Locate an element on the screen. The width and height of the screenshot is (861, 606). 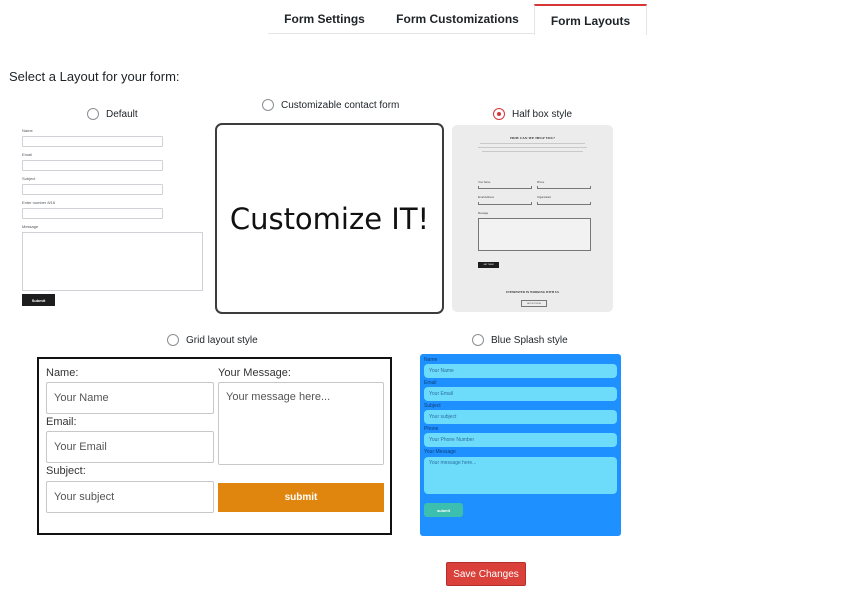
preview-label: Your Message is located at coordinates (440, 452).